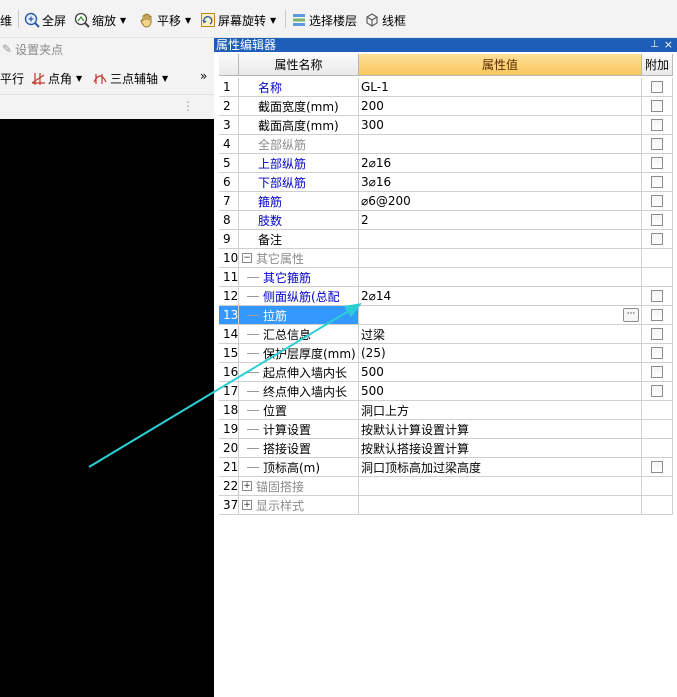  Describe the element at coordinates (299, 410) in the screenshot. I see `property-name-cell: 位置` at that location.